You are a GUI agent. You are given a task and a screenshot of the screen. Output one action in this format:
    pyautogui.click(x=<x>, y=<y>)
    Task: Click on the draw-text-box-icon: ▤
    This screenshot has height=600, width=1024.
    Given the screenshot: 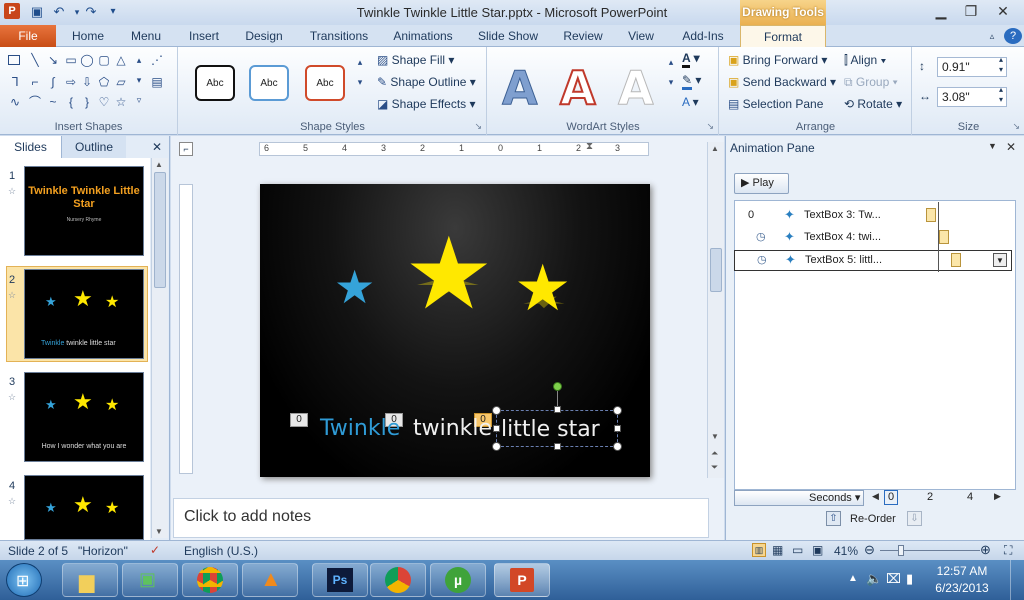 What is the action you would take?
    pyautogui.click(x=157, y=82)
    